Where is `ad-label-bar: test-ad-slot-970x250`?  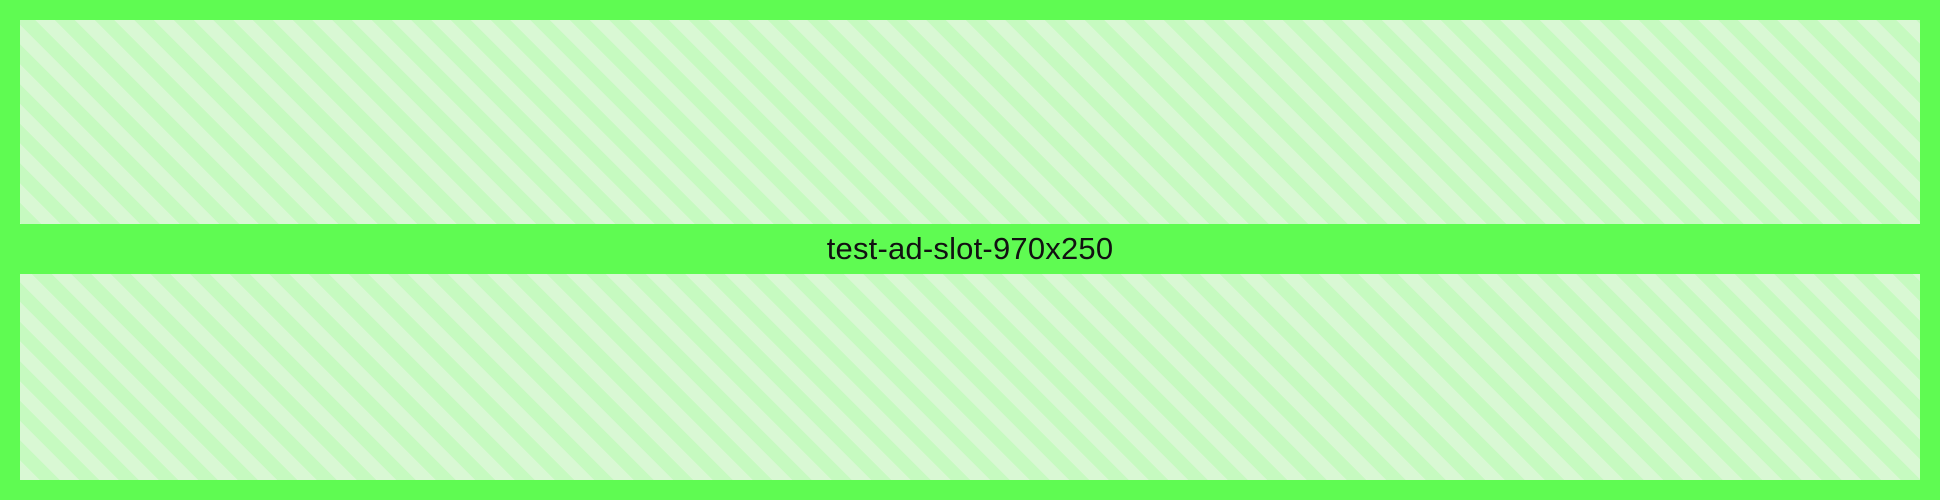 ad-label-bar: test-ad-slot-970x250 is located at coordinates (970, 249).